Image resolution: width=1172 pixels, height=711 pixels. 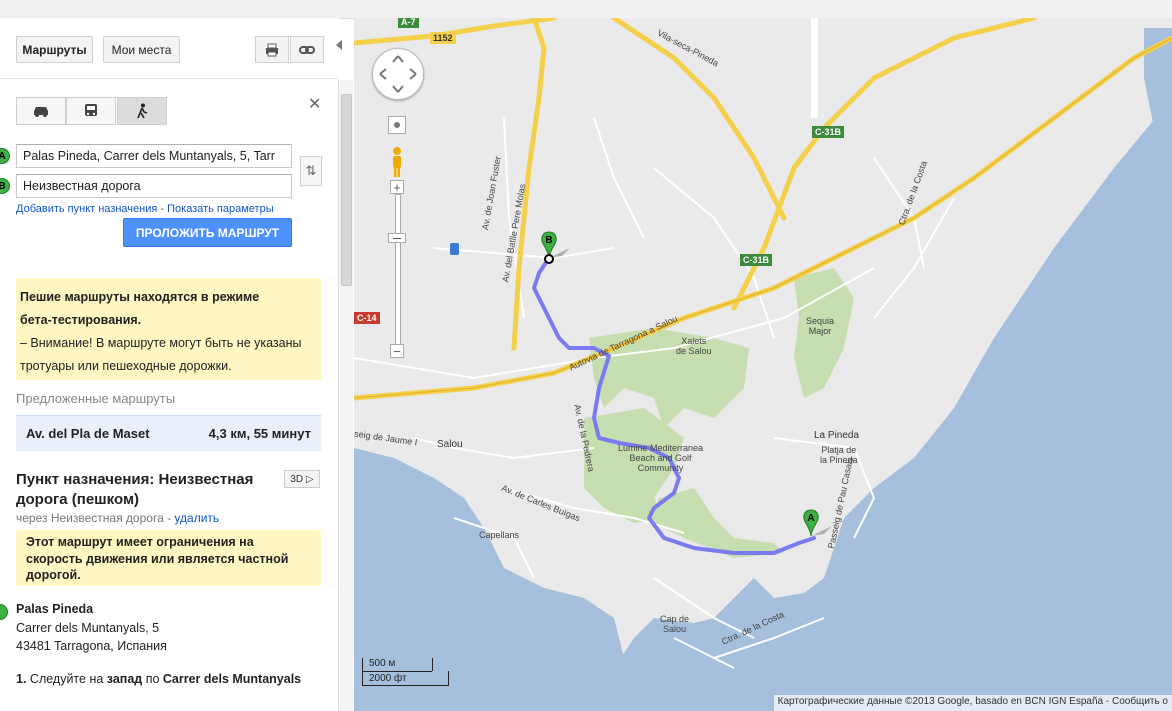 I want to click on get-directions-button: ПРОЛОЖИТЬ МАРШРУТ, so click(x=207, y=232).